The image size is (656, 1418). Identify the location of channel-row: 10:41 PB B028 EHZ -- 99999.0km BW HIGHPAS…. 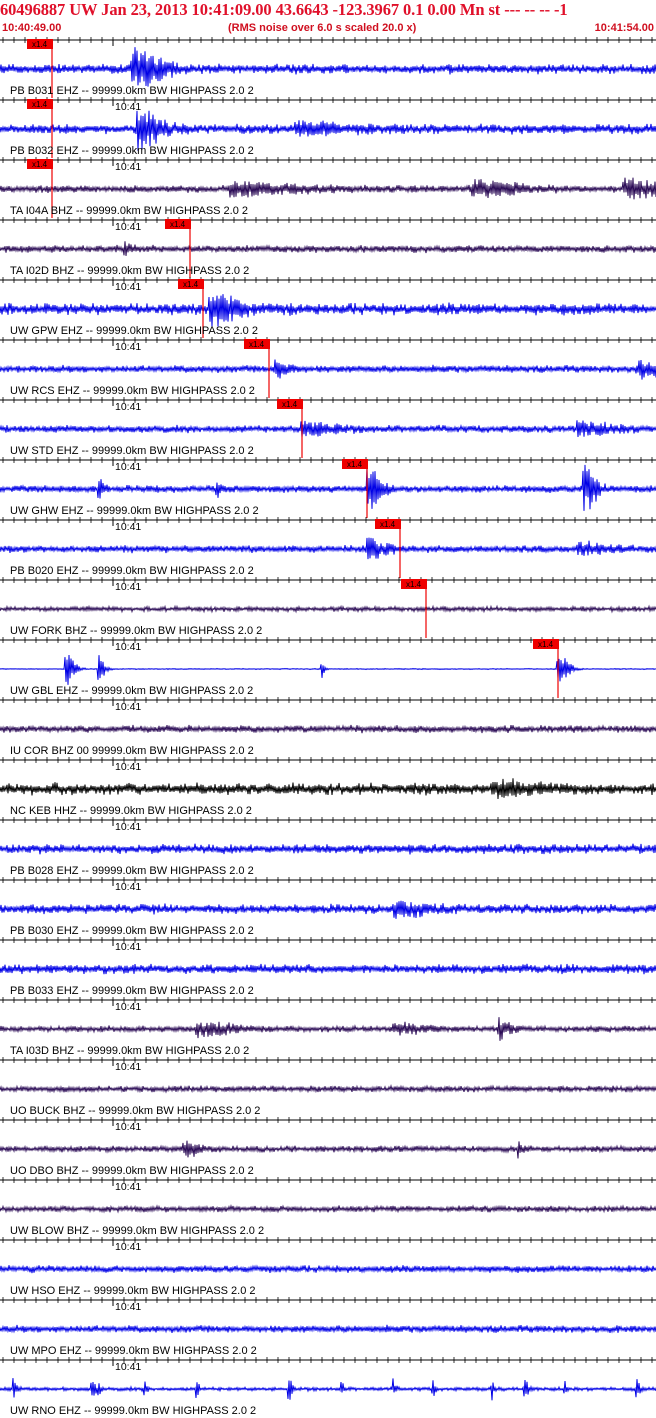
(328, 847).